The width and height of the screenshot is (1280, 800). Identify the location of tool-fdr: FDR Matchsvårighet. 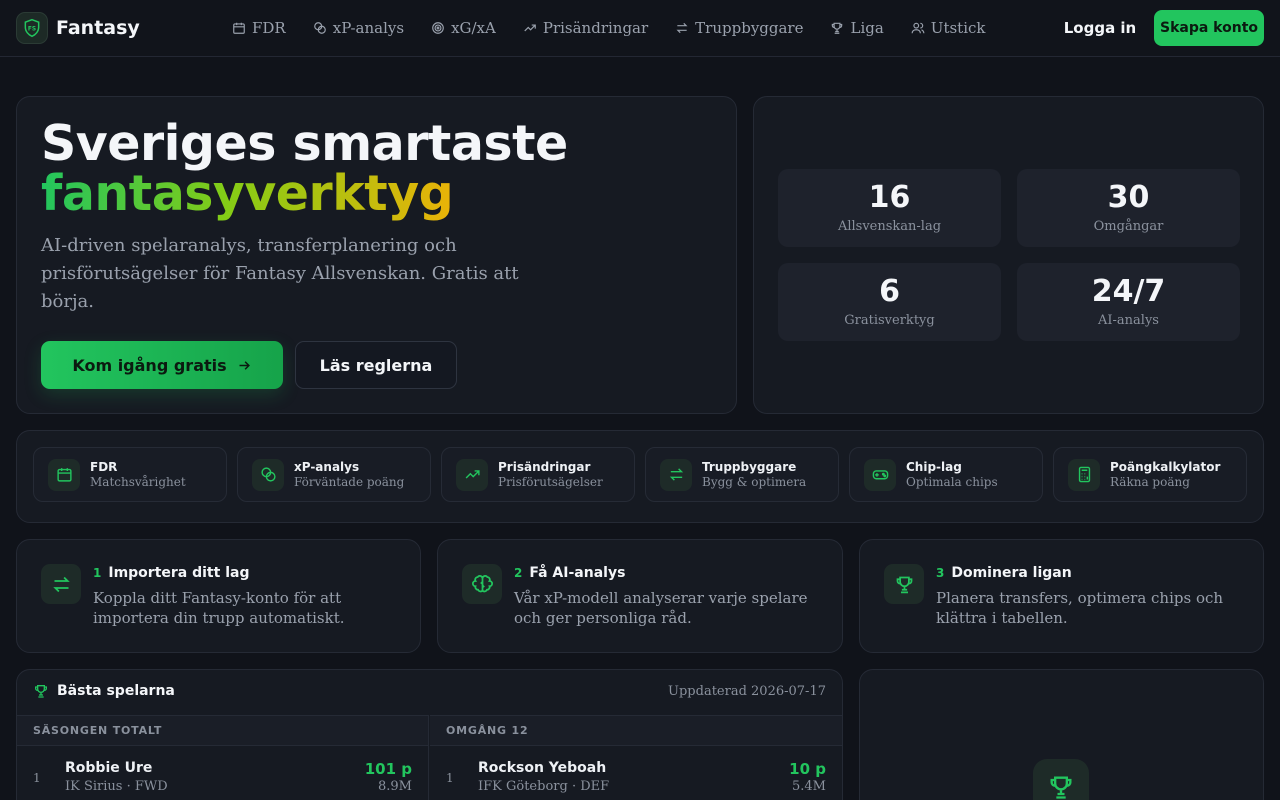
(130, 474).